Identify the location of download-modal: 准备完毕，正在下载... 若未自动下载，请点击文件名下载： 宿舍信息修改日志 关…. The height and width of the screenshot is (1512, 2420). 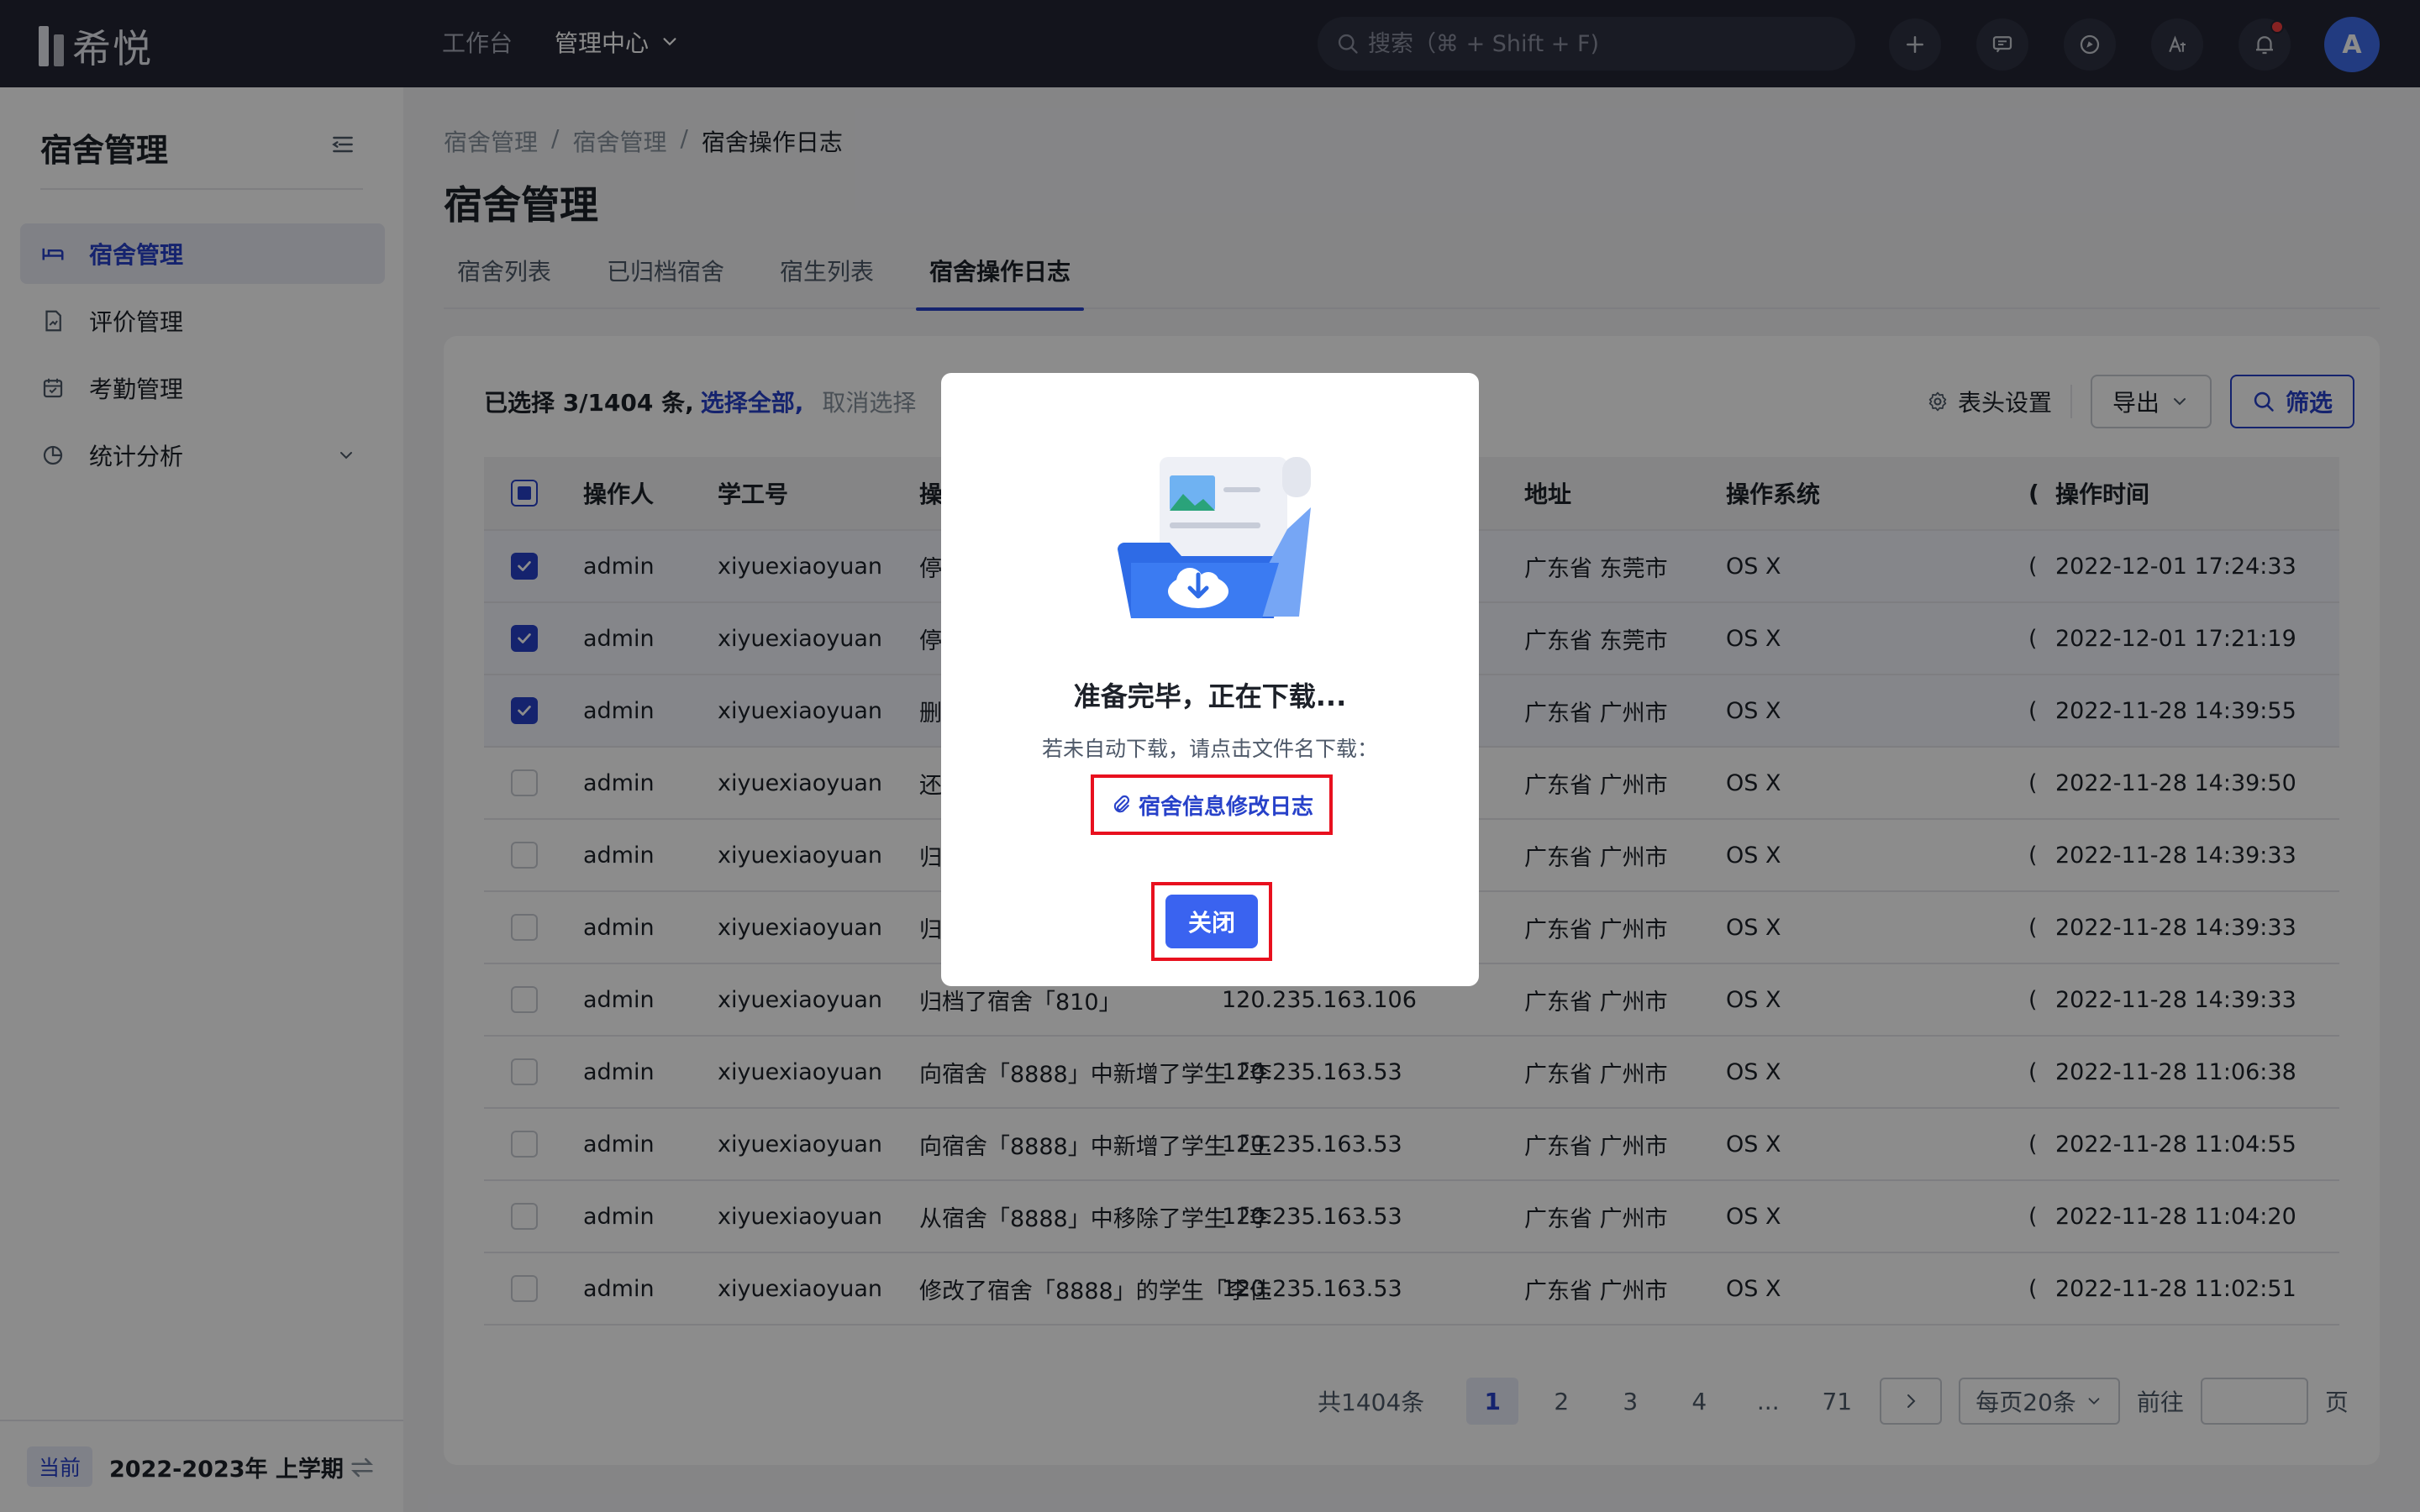
(1210, 679).